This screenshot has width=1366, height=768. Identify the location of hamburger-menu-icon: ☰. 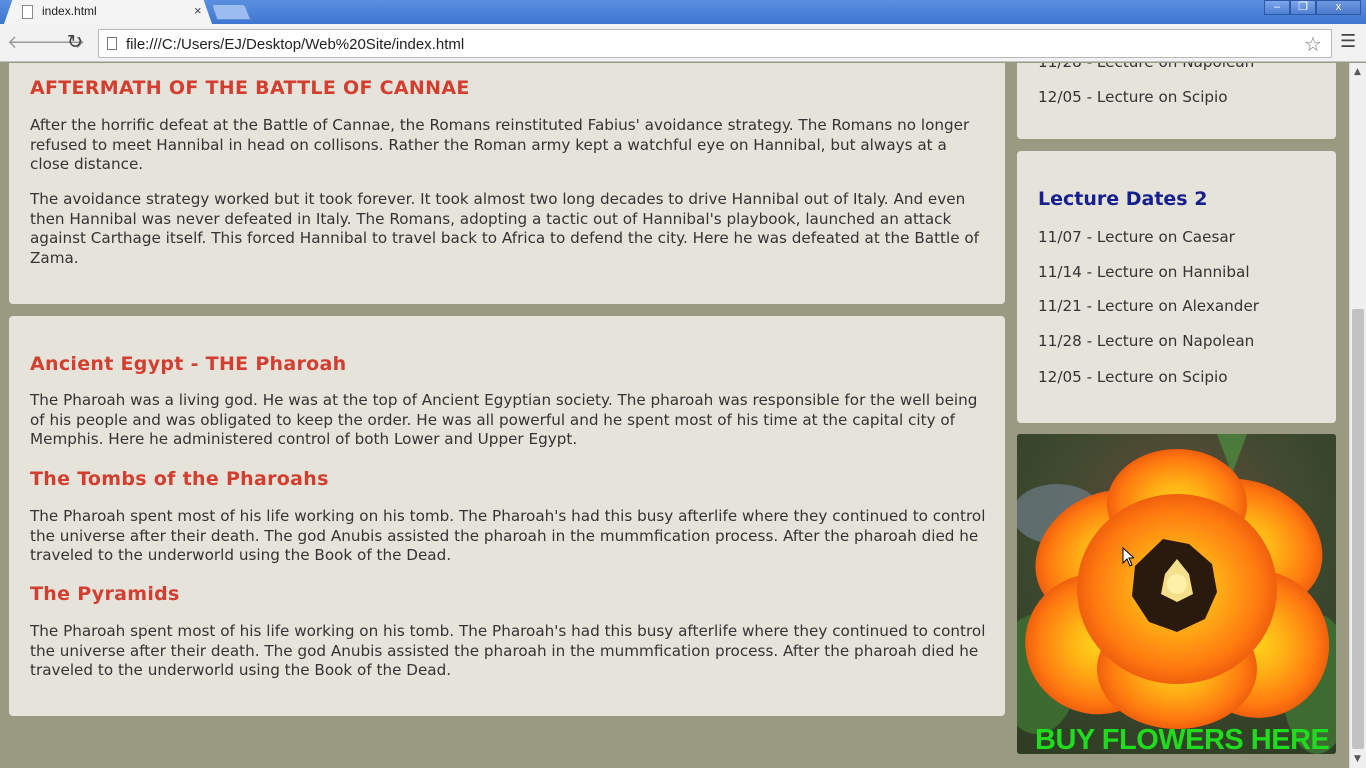
(1348, 41).